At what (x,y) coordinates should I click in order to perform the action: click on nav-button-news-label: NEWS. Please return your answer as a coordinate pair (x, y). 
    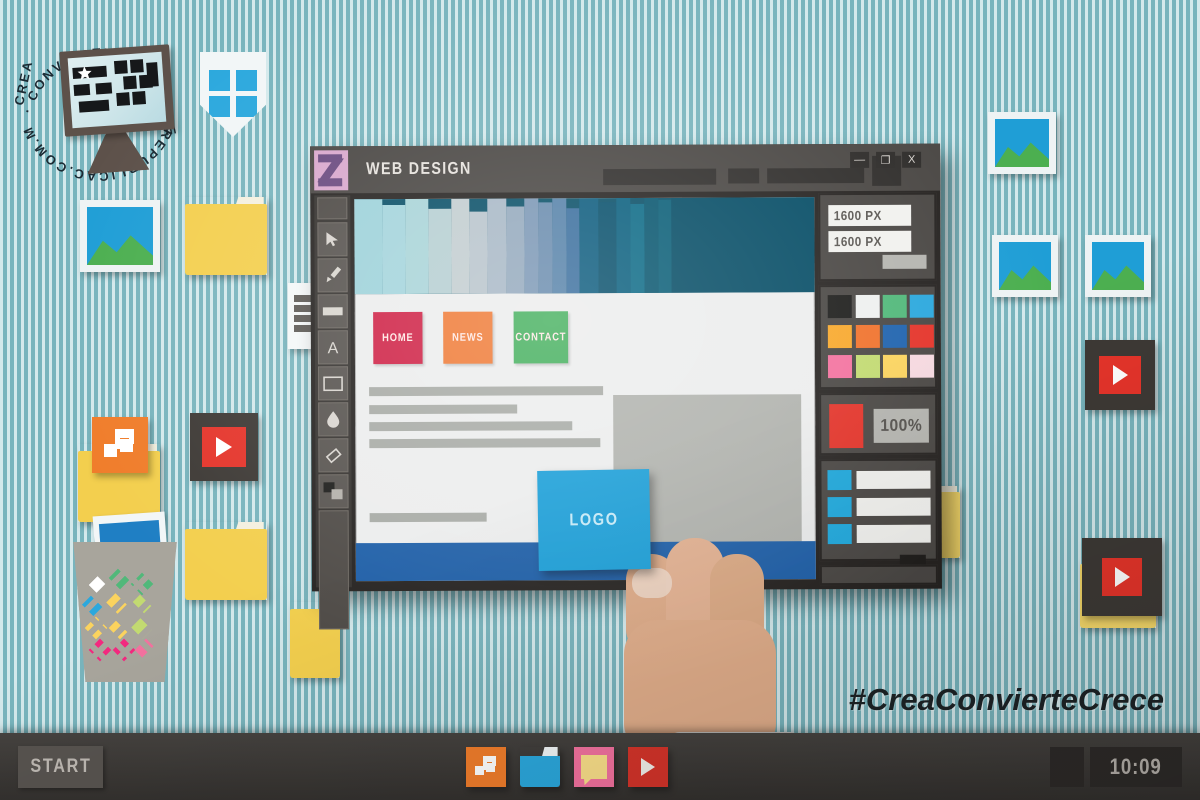
    Looking at the image, I should click on (468, 337).